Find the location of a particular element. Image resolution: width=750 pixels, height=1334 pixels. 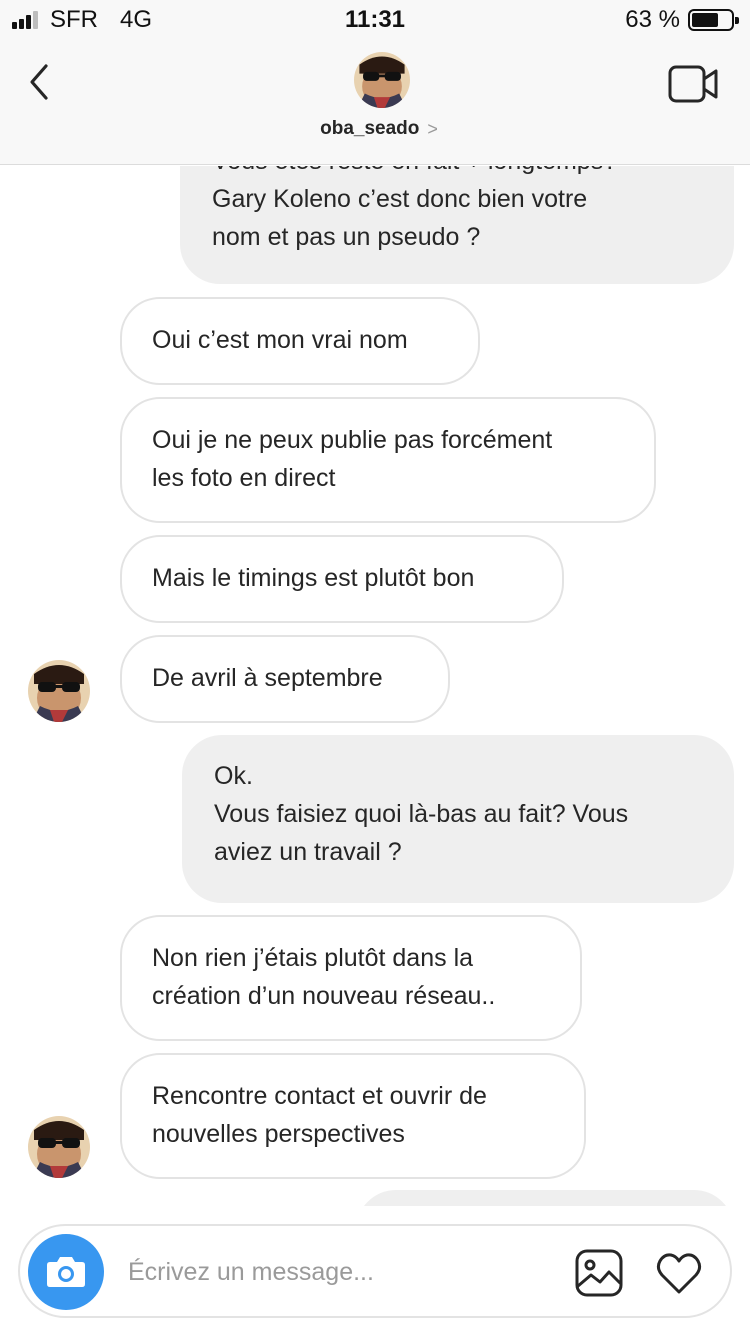

chat-header: oba_seado > is located at coordinates (375, 102).